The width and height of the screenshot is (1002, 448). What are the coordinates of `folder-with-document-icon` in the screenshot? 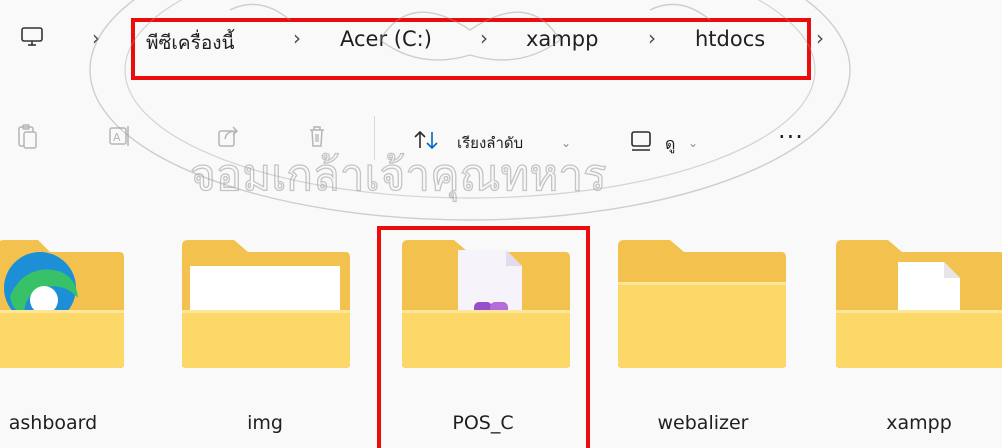 It's located at (266, 304).